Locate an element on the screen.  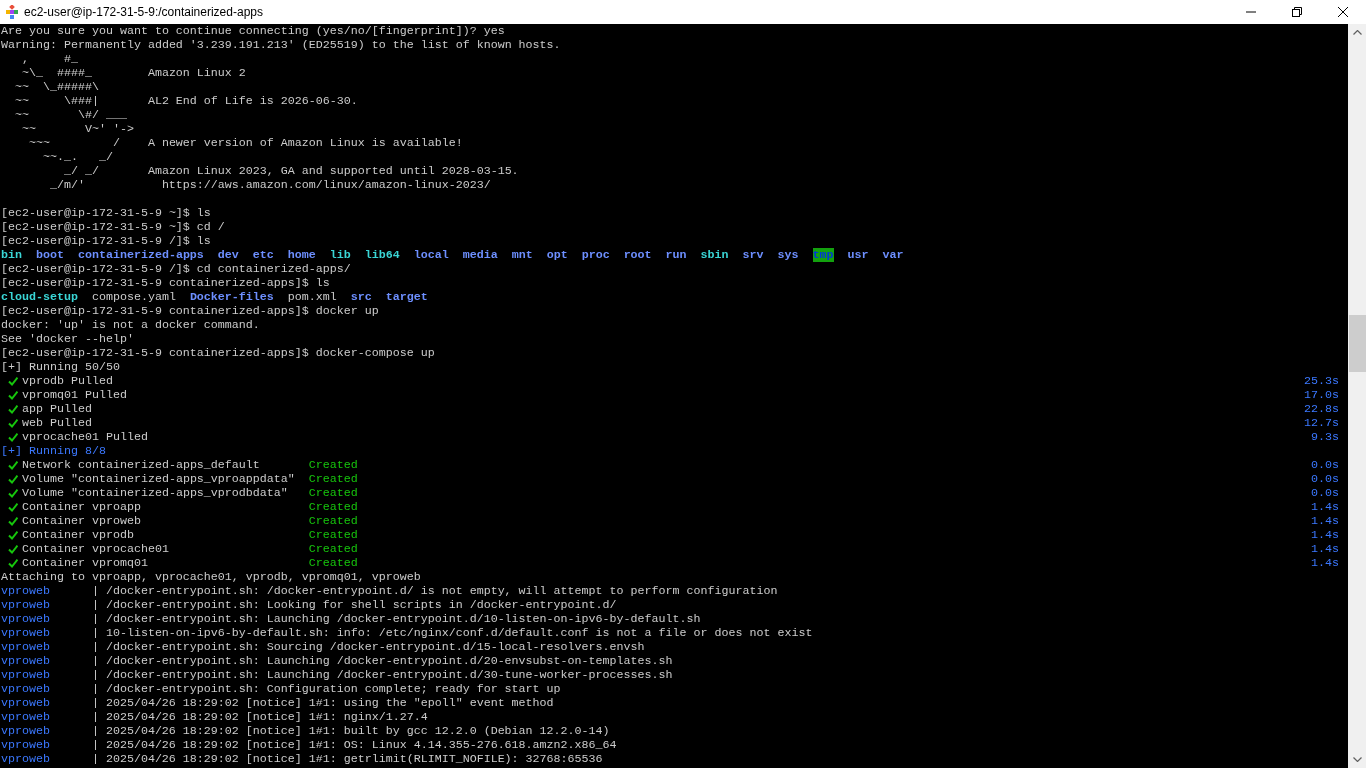
ascii-art: ~~~ / is located at coordinates (74, 143).